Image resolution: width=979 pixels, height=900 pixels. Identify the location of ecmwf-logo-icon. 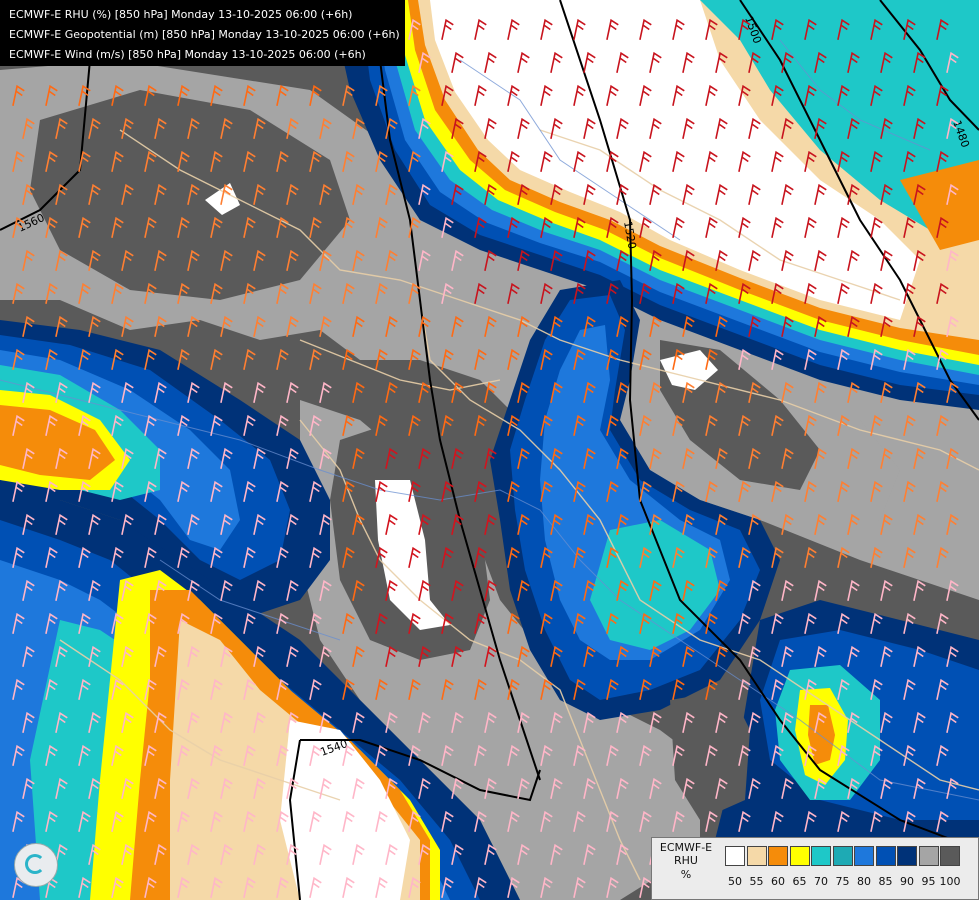
(36, 865).